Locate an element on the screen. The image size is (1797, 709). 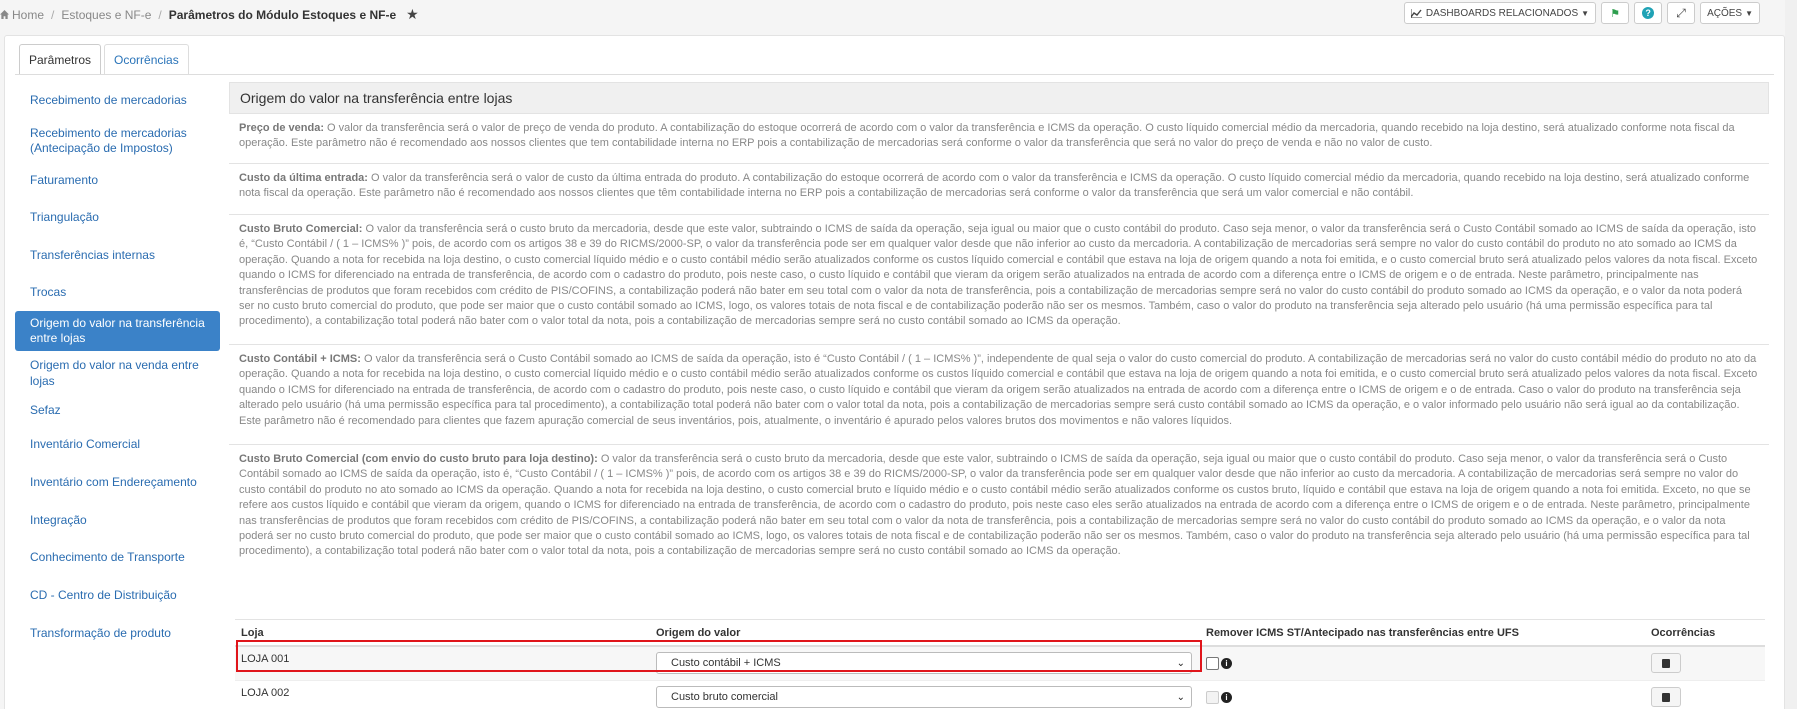
loja-cell: LOJA 002 is located at coordinates (442, 694).